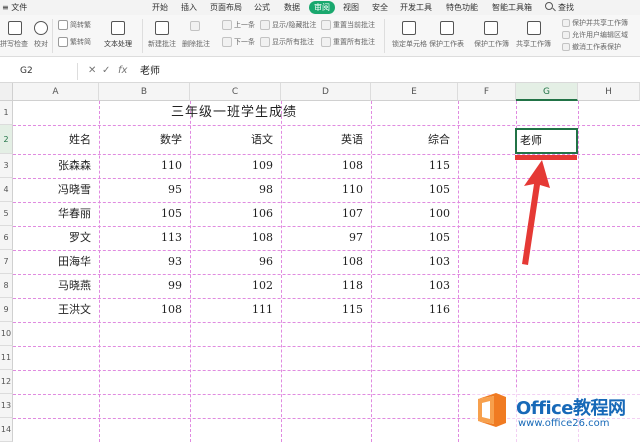 The width and height of the screenshot is (640, 442). I want to click on table-cell: 华春丽, so click(56, 214).